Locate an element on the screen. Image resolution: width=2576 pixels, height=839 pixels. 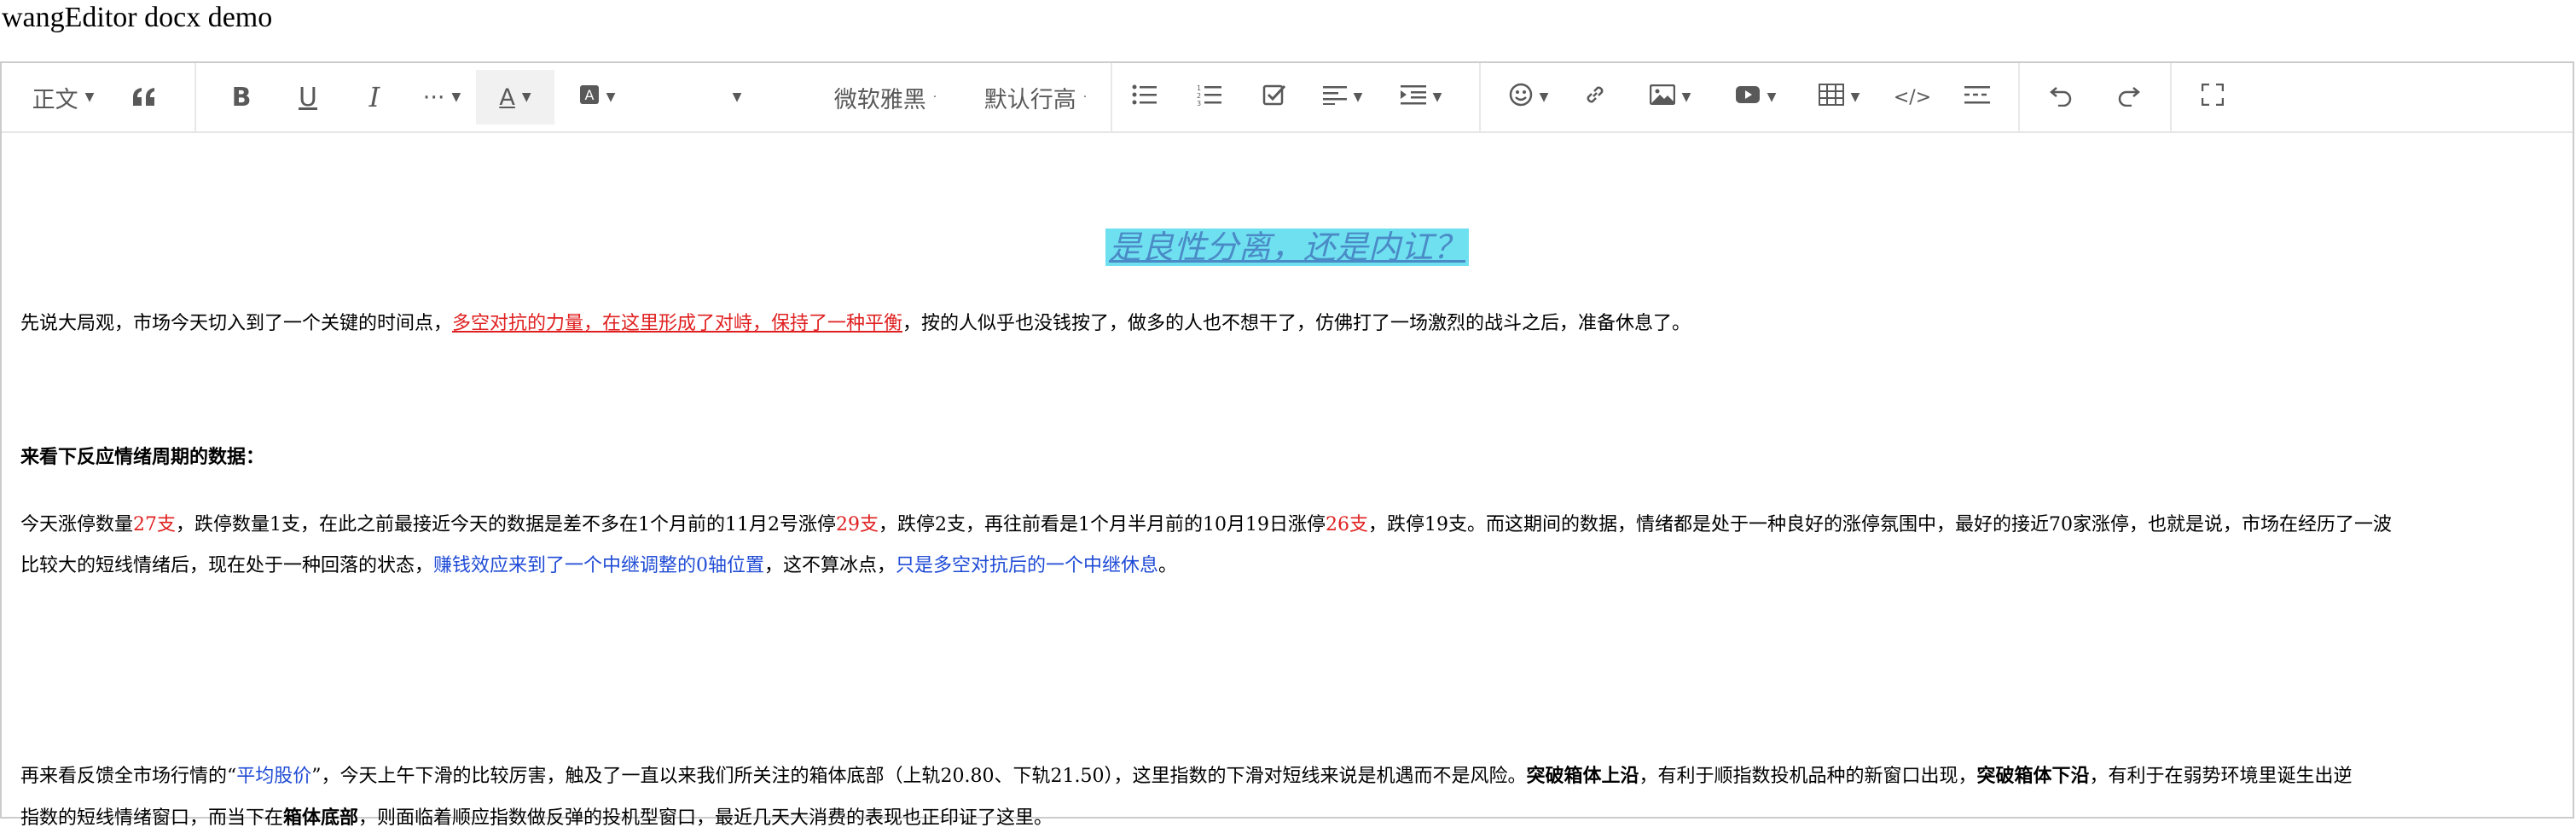
code-icon: </> is located at coordinates (1912, 97).